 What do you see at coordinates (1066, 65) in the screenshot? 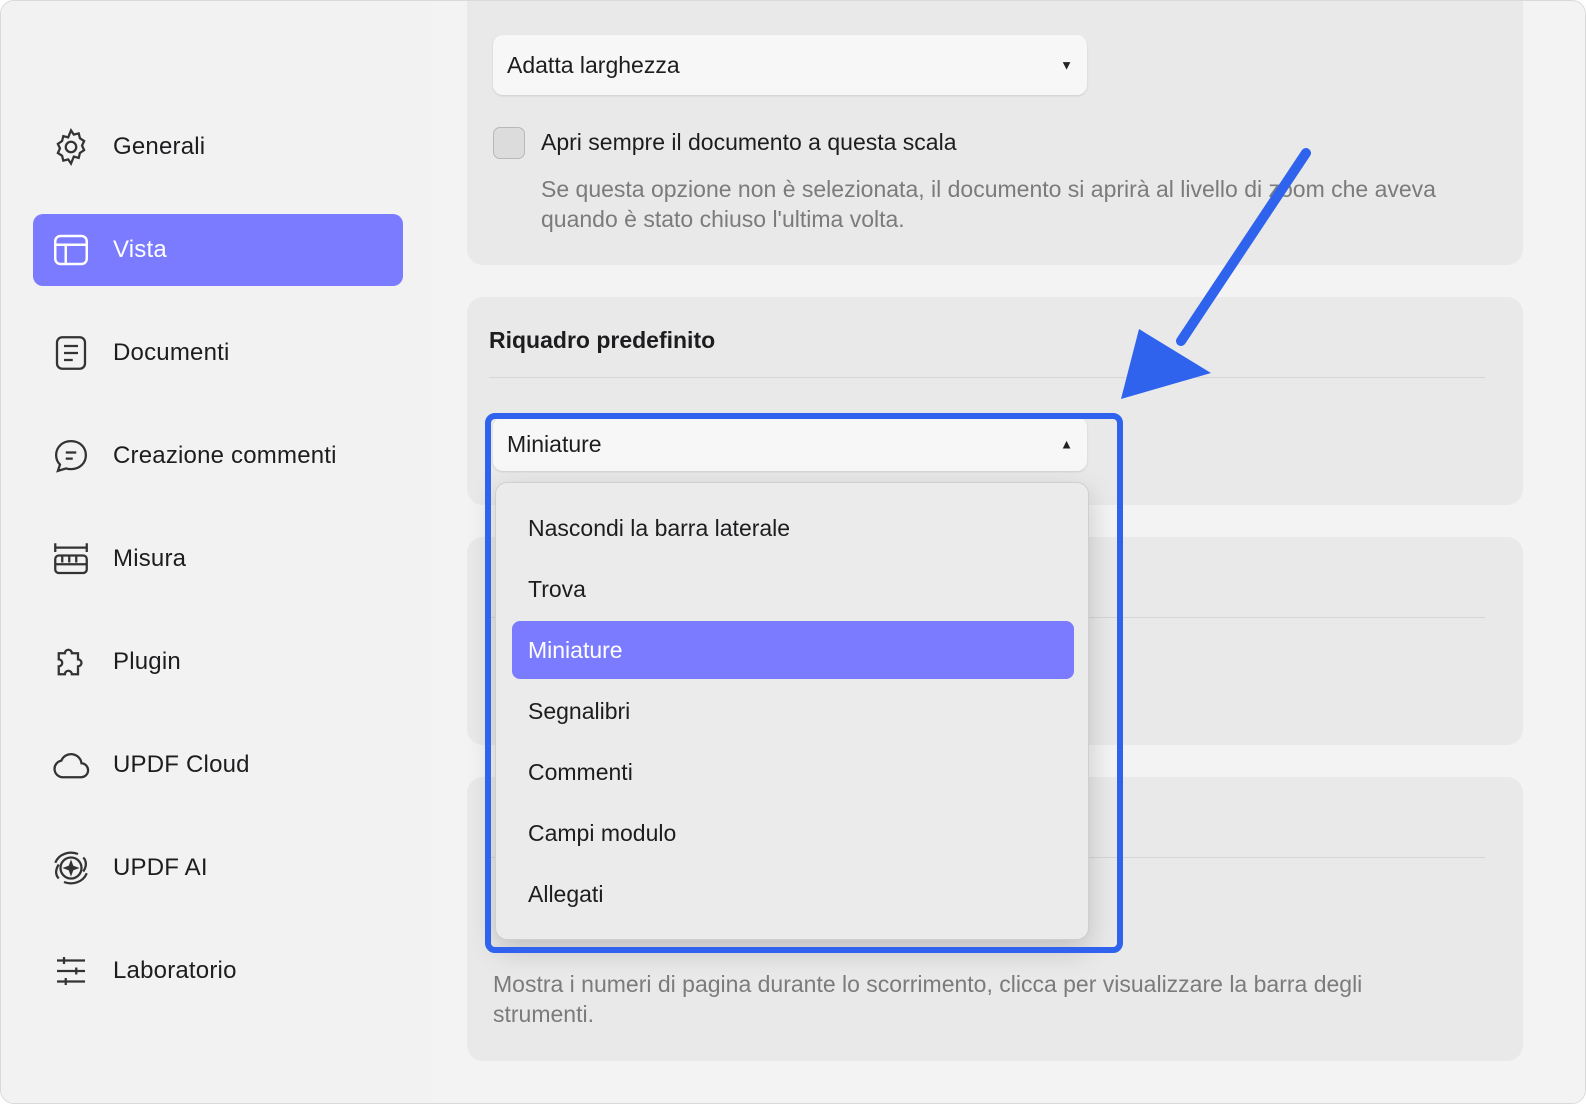
I see `chevron-down-icon: ▼` at bounding box center [1066, 65].